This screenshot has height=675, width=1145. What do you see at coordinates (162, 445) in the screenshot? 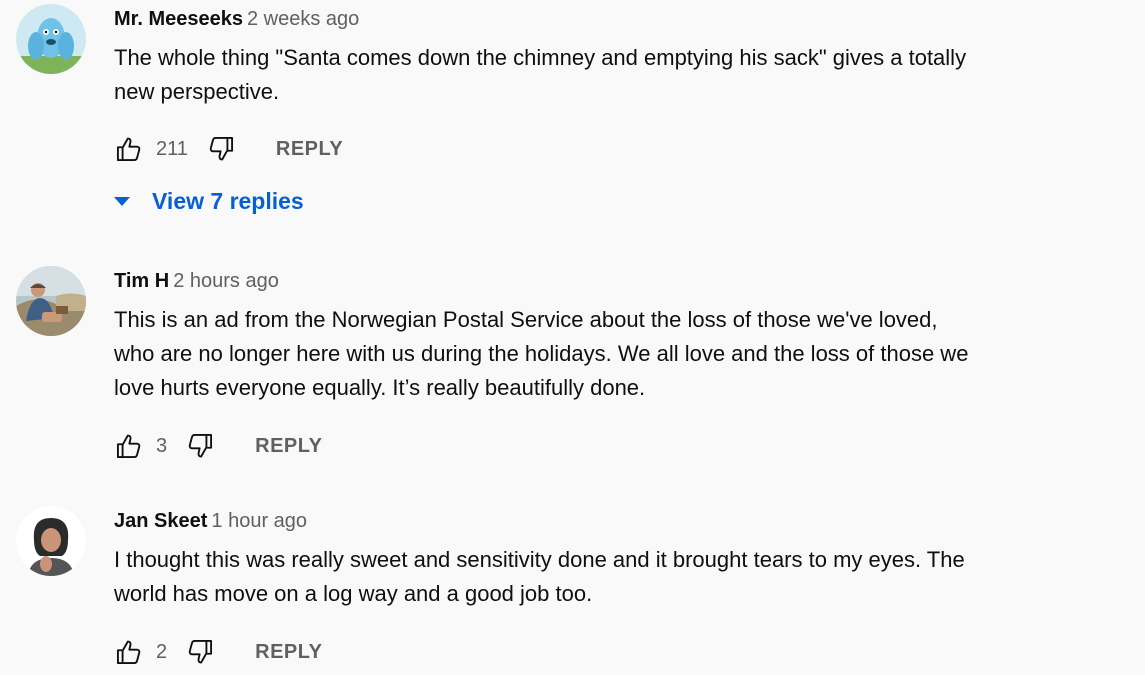
I see `like-count: 3` at bounding box center [162, 445].